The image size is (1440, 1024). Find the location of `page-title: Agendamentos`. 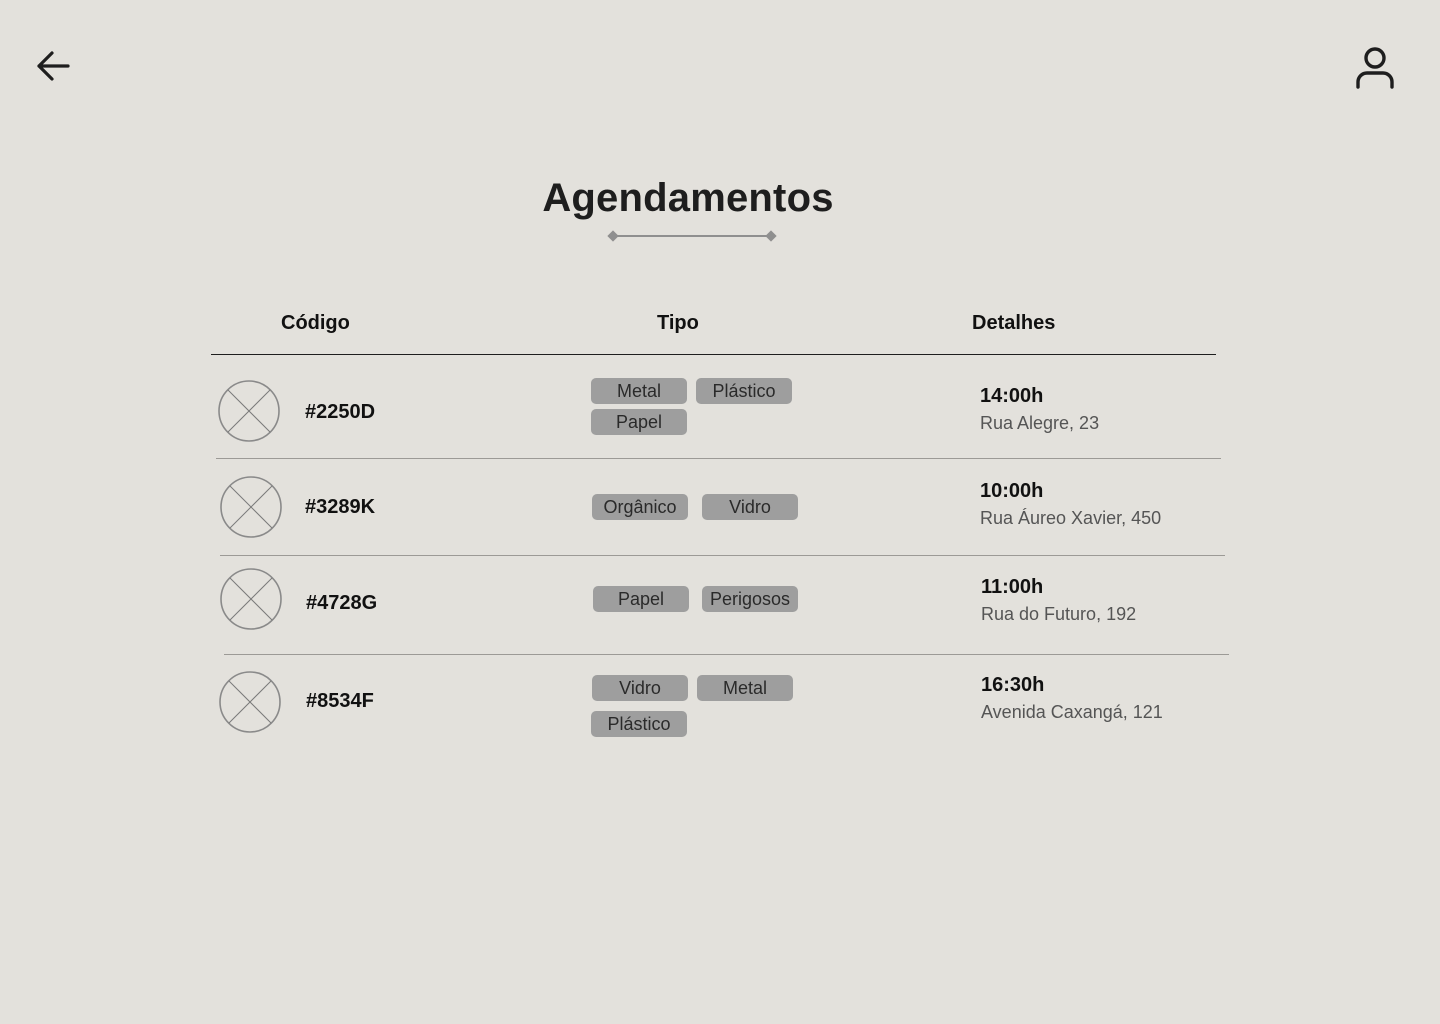

page-title: Agendamentos is located at coordinates (688, 198).